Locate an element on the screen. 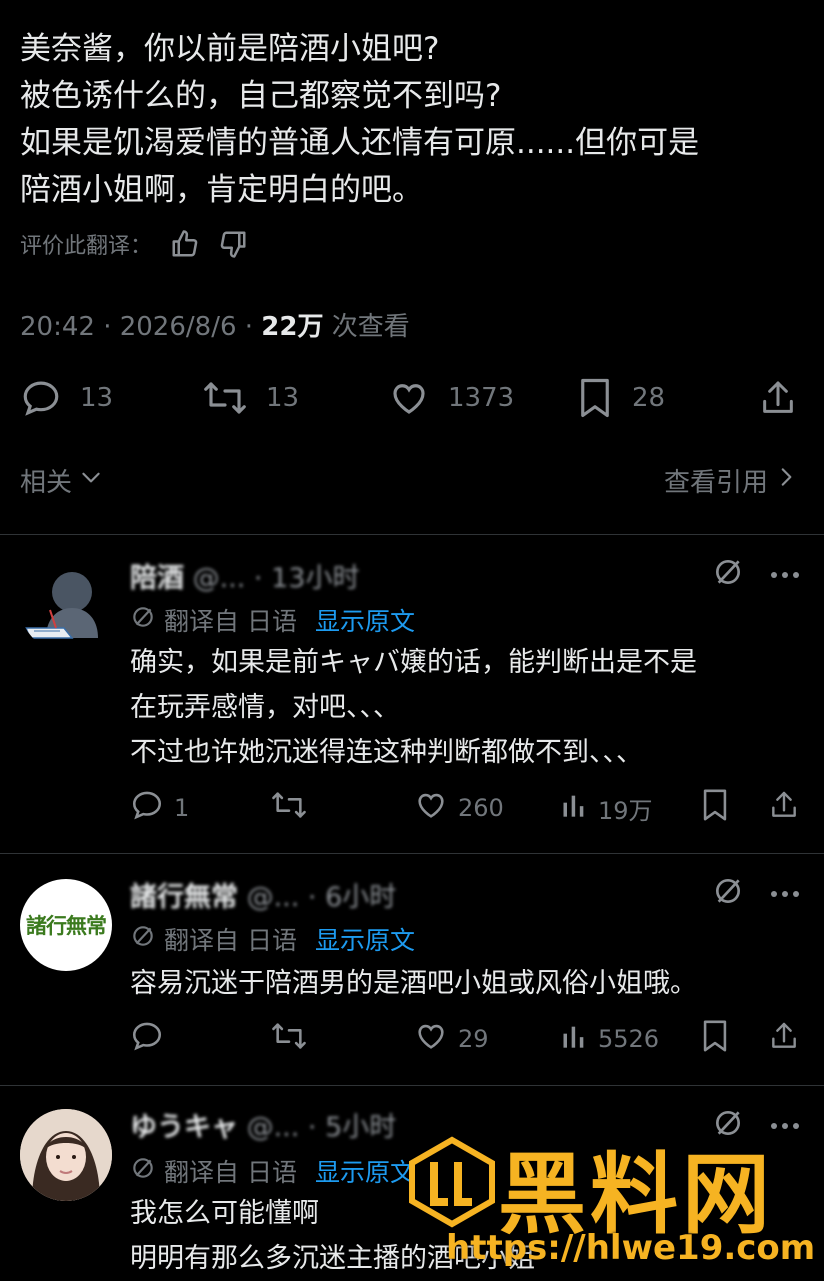  reply-handle-time: @... · 13小时 is located at coordinates (276, 578).